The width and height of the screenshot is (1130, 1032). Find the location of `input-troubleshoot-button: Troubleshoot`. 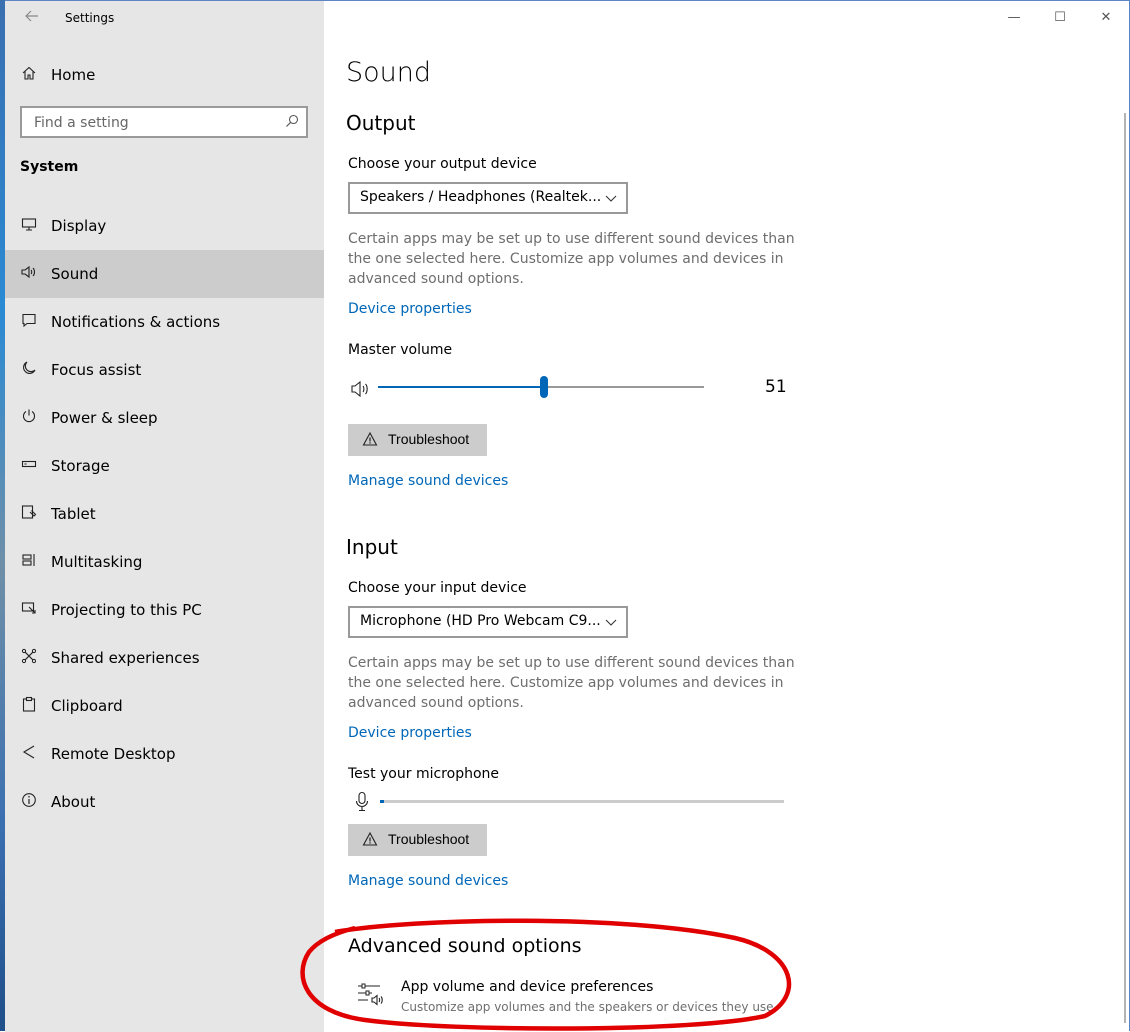

input-troubleshoot-button: Troubleshoot is located at coordinates (417, 840).